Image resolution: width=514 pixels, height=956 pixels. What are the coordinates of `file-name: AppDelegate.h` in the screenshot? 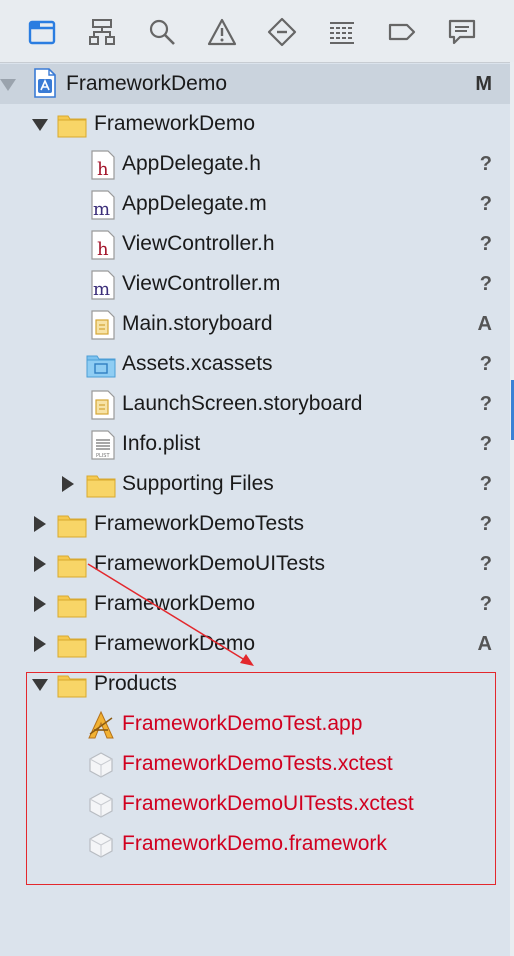 It's located at (191, 163).